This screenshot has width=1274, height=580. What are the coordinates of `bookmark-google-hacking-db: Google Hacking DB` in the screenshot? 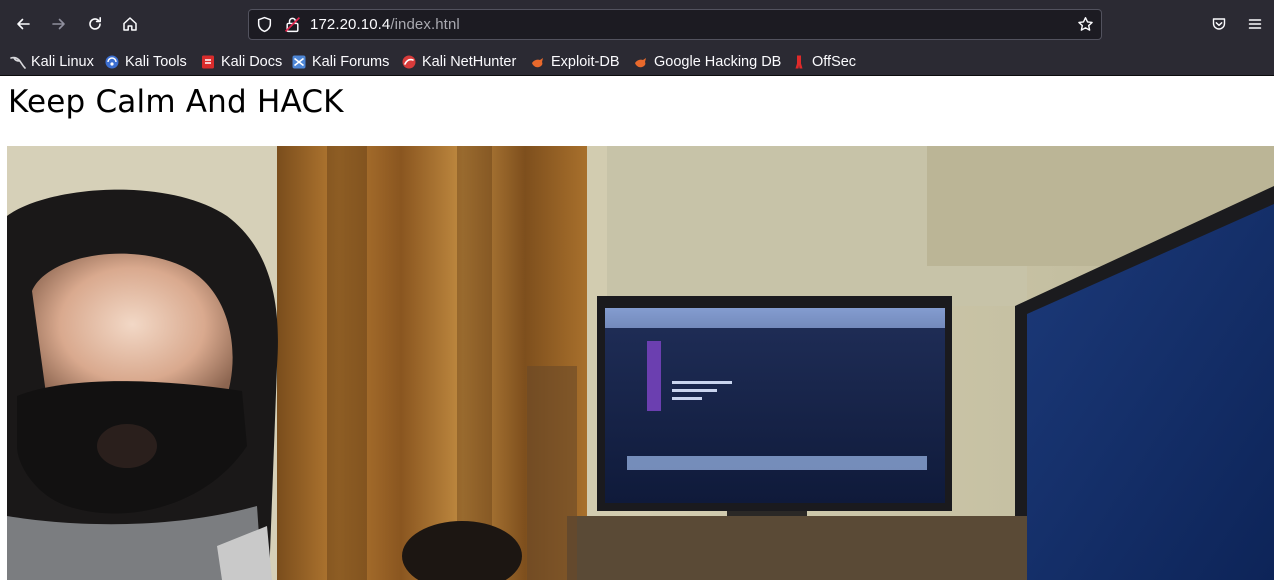 It's located at (707, 62).